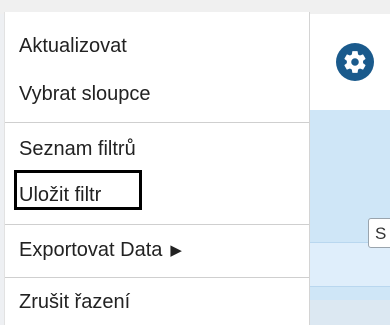 This screenshot has height=325, width=390. Describe the element at coordinates (176, 250) in the screenshot. I see `submenu-arrow-icon: ▶` at that location.